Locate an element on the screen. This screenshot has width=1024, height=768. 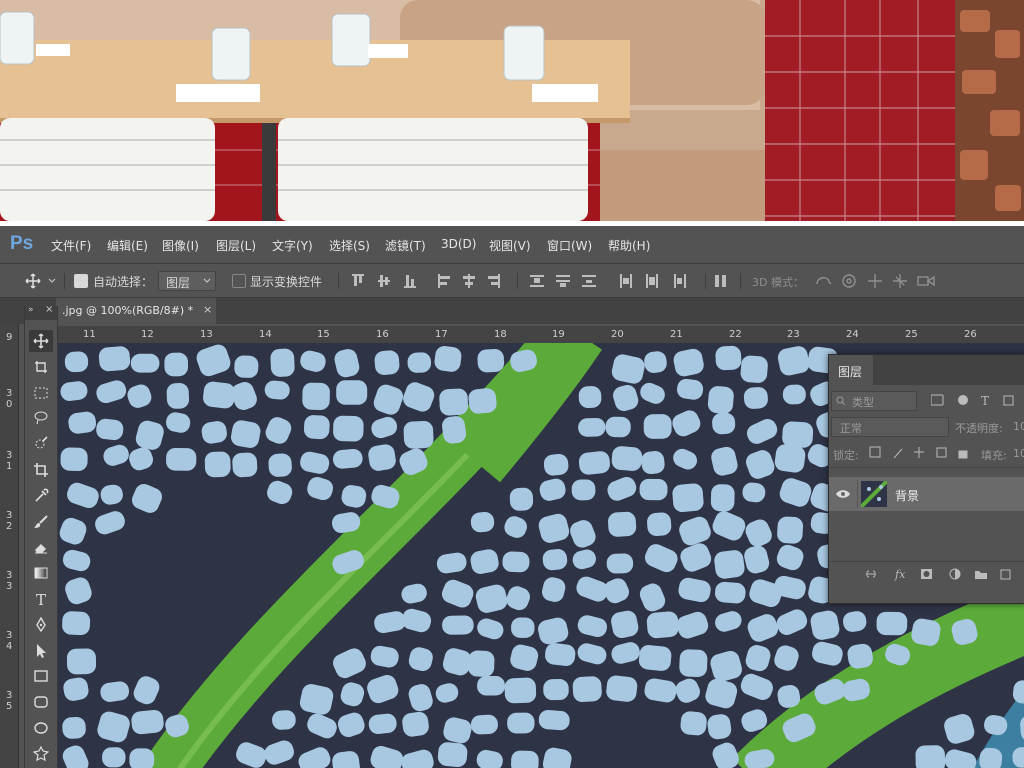
tool-type: T is located at coordinates (41, 599).